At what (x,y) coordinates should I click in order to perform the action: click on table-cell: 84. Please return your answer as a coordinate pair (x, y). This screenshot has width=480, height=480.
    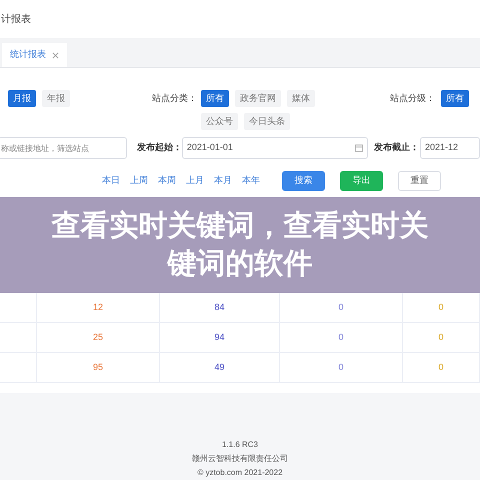
    Looking at the image, I should click on (220, 307).